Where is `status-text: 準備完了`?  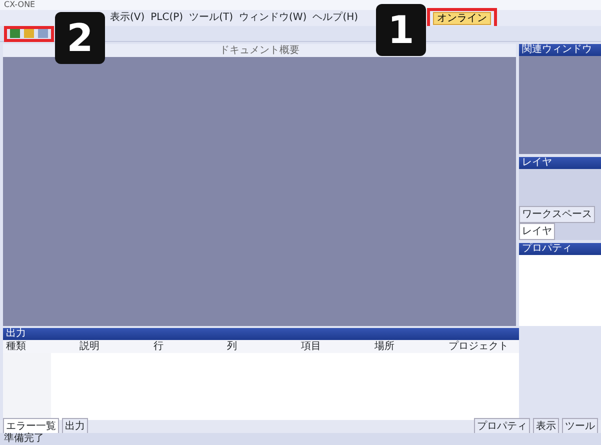 status-text: 準備完了 is located at coordinates (300, 439).